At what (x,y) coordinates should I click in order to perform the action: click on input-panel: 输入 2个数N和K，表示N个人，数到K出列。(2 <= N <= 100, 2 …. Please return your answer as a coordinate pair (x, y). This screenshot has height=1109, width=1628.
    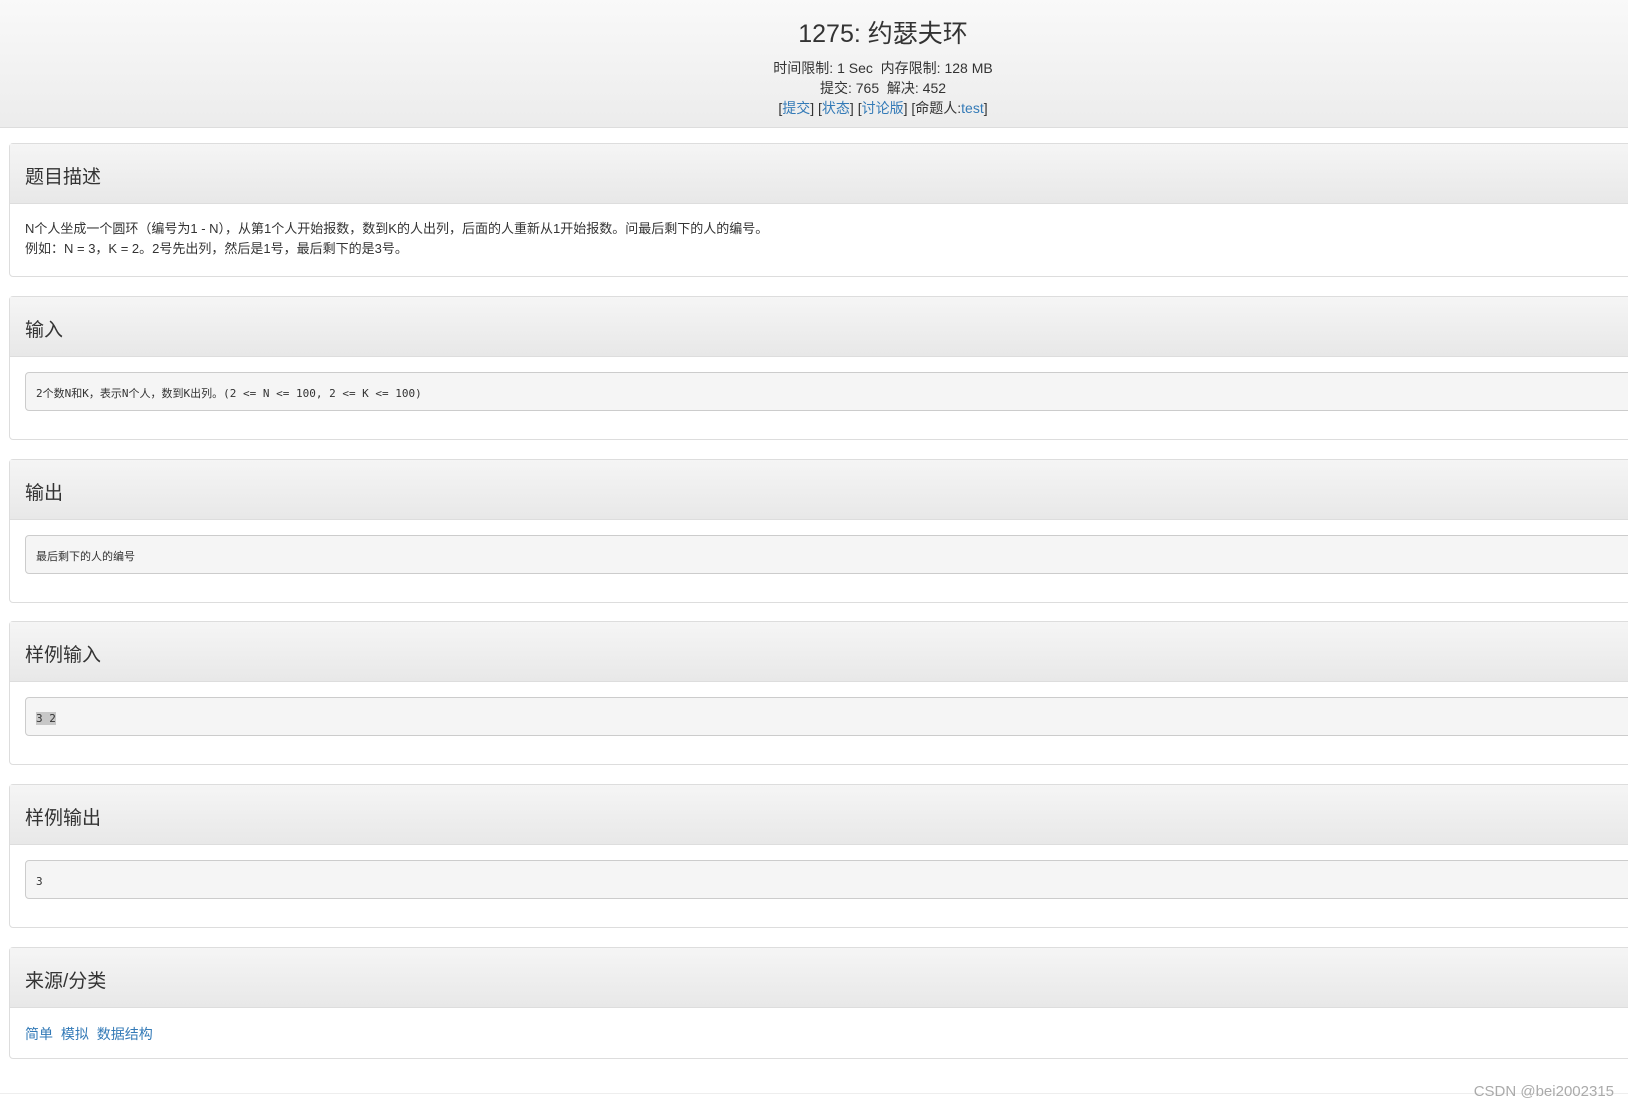
    Looking at the image, I should click on (818, 368).